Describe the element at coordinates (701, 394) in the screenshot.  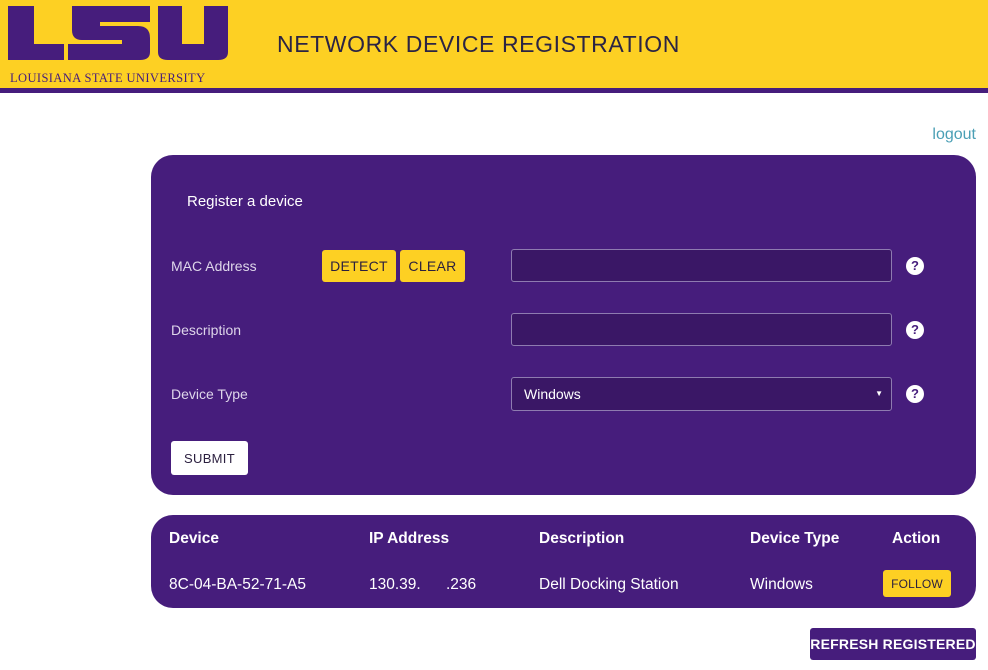
I see `device-type-select: Windows ▼` at that location.